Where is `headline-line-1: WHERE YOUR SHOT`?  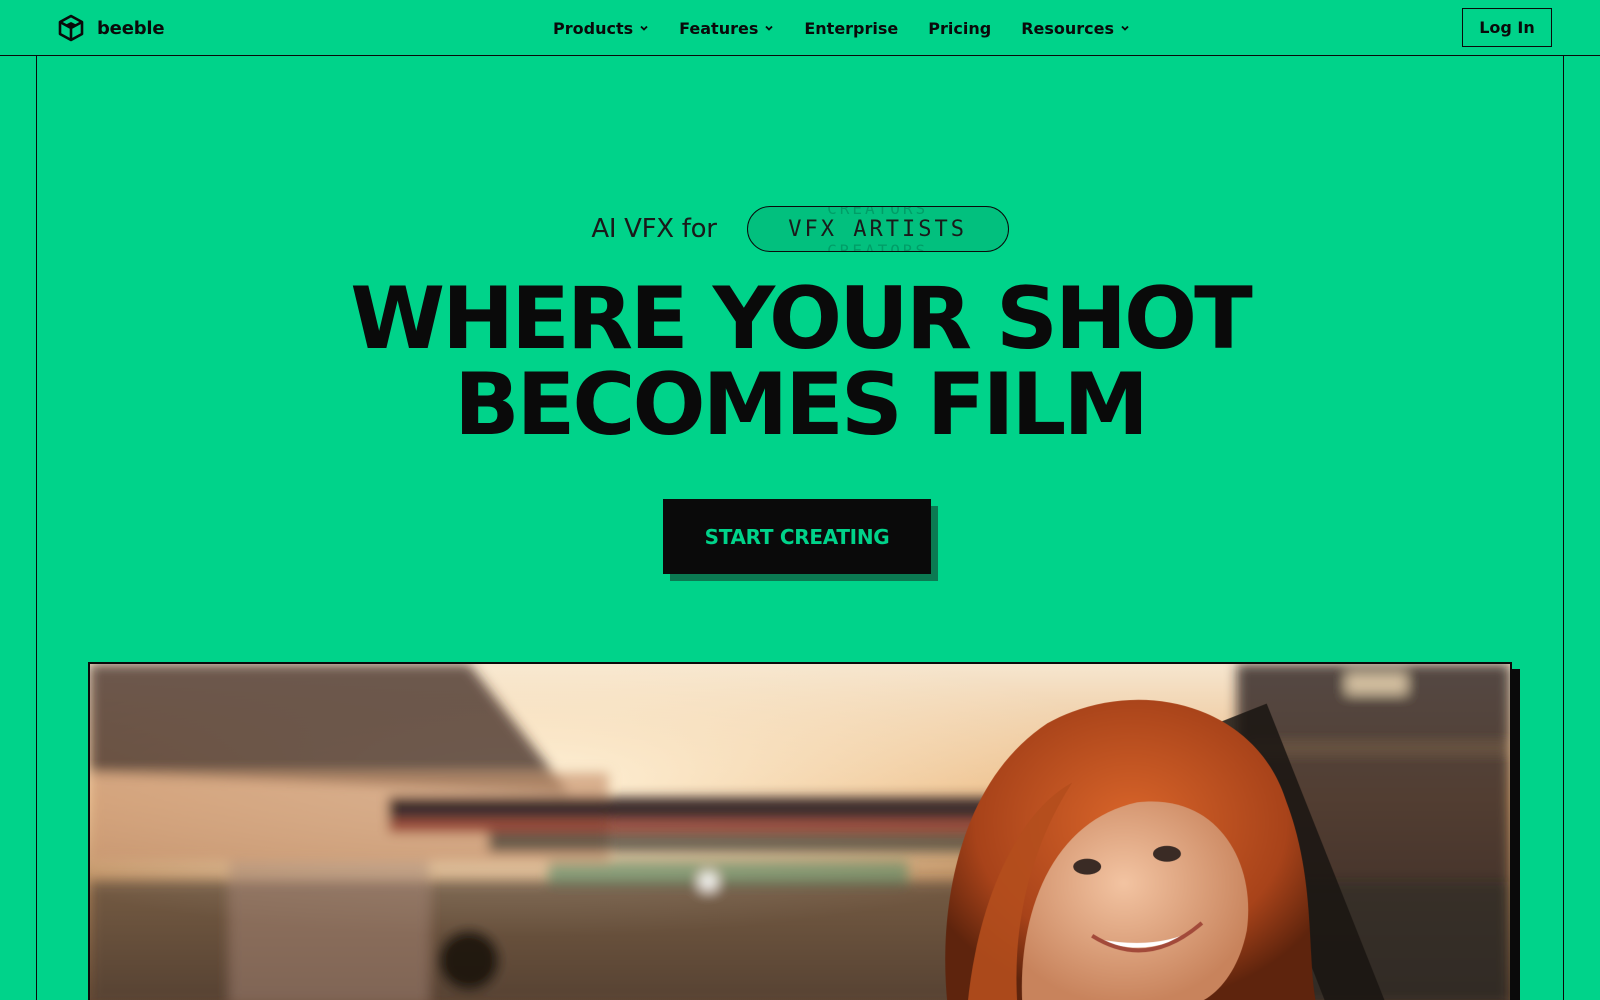 headline-line-1: WHERE YOUR SHOT is located at coordinates (801, 319).